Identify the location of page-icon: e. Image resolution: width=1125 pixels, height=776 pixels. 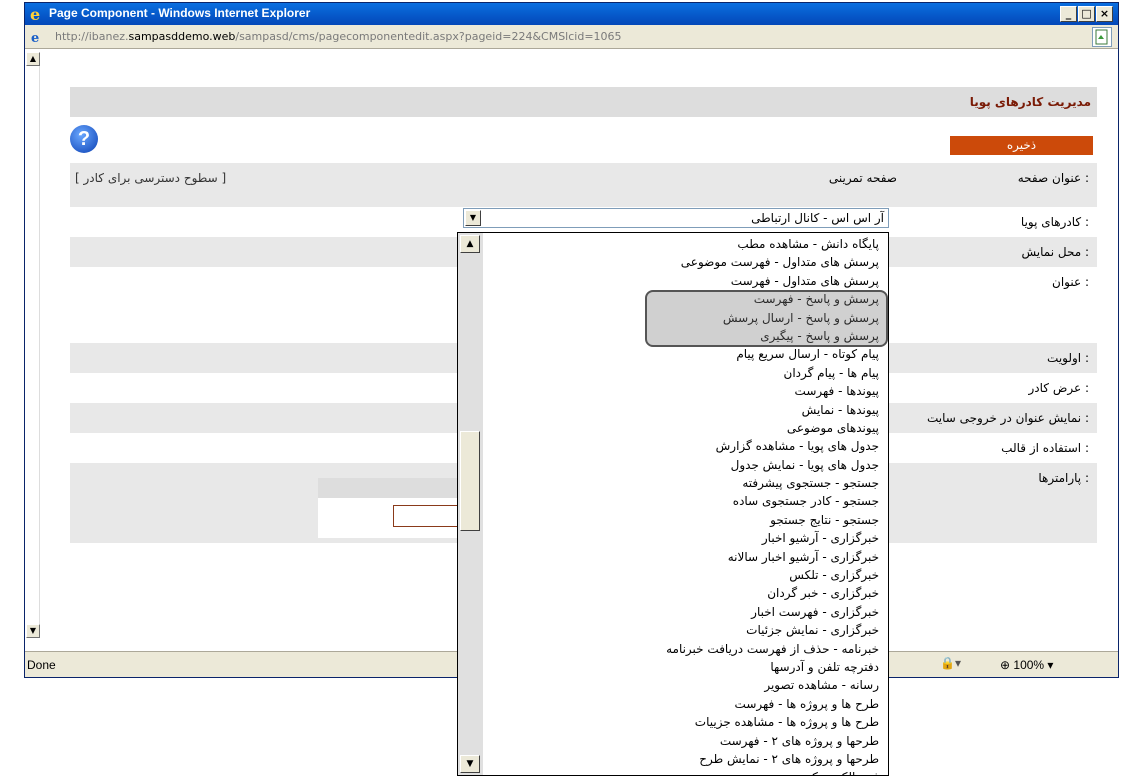
(35, 38).